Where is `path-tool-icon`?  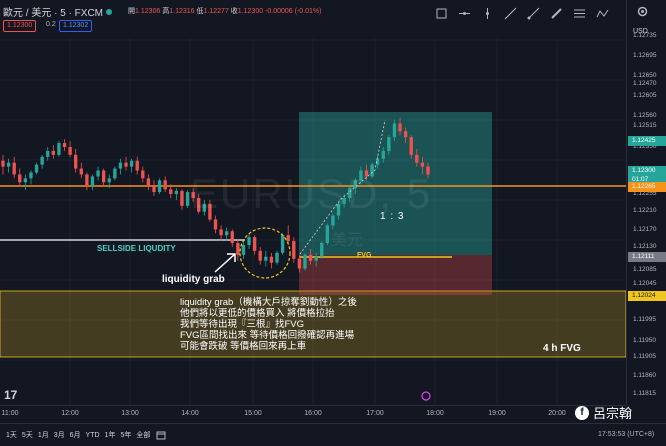 path-tool-icon is located at coordinates (602, 13).